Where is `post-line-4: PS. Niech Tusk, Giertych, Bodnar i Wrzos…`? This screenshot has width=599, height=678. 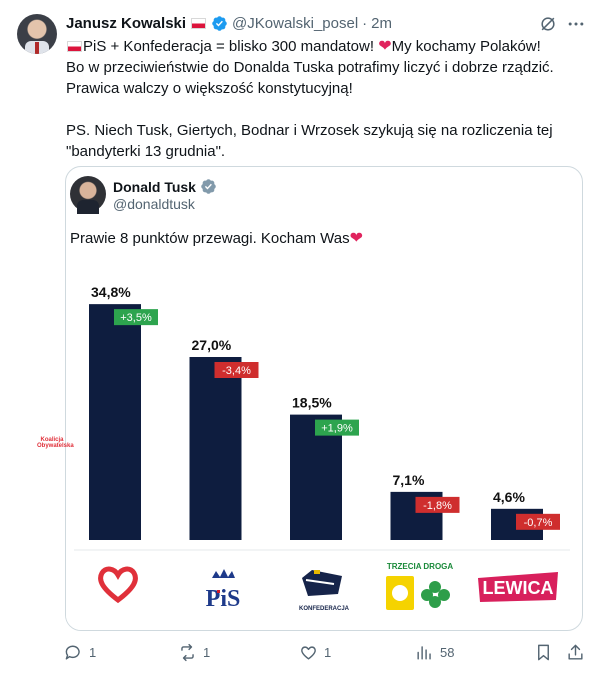 post-line-4: PS. Niech Tusk, Giertych, Bodnar i Wrzos… is located at coordinates (309, 130).